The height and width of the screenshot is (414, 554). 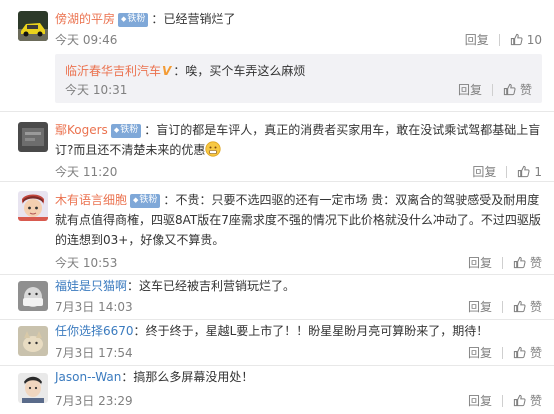 What do you see at coordinates (534, 39) in the screenshot?
I see `like-count: 10` at bounding box center [534, 39].